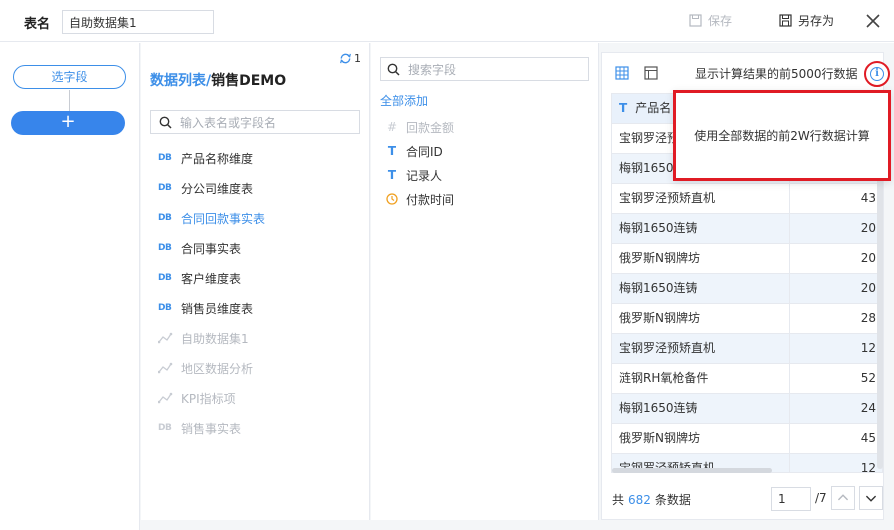 Image resolution: width=894 pixels, height=530 pixels. I want to click on info-icon: i, so click(877, 74).